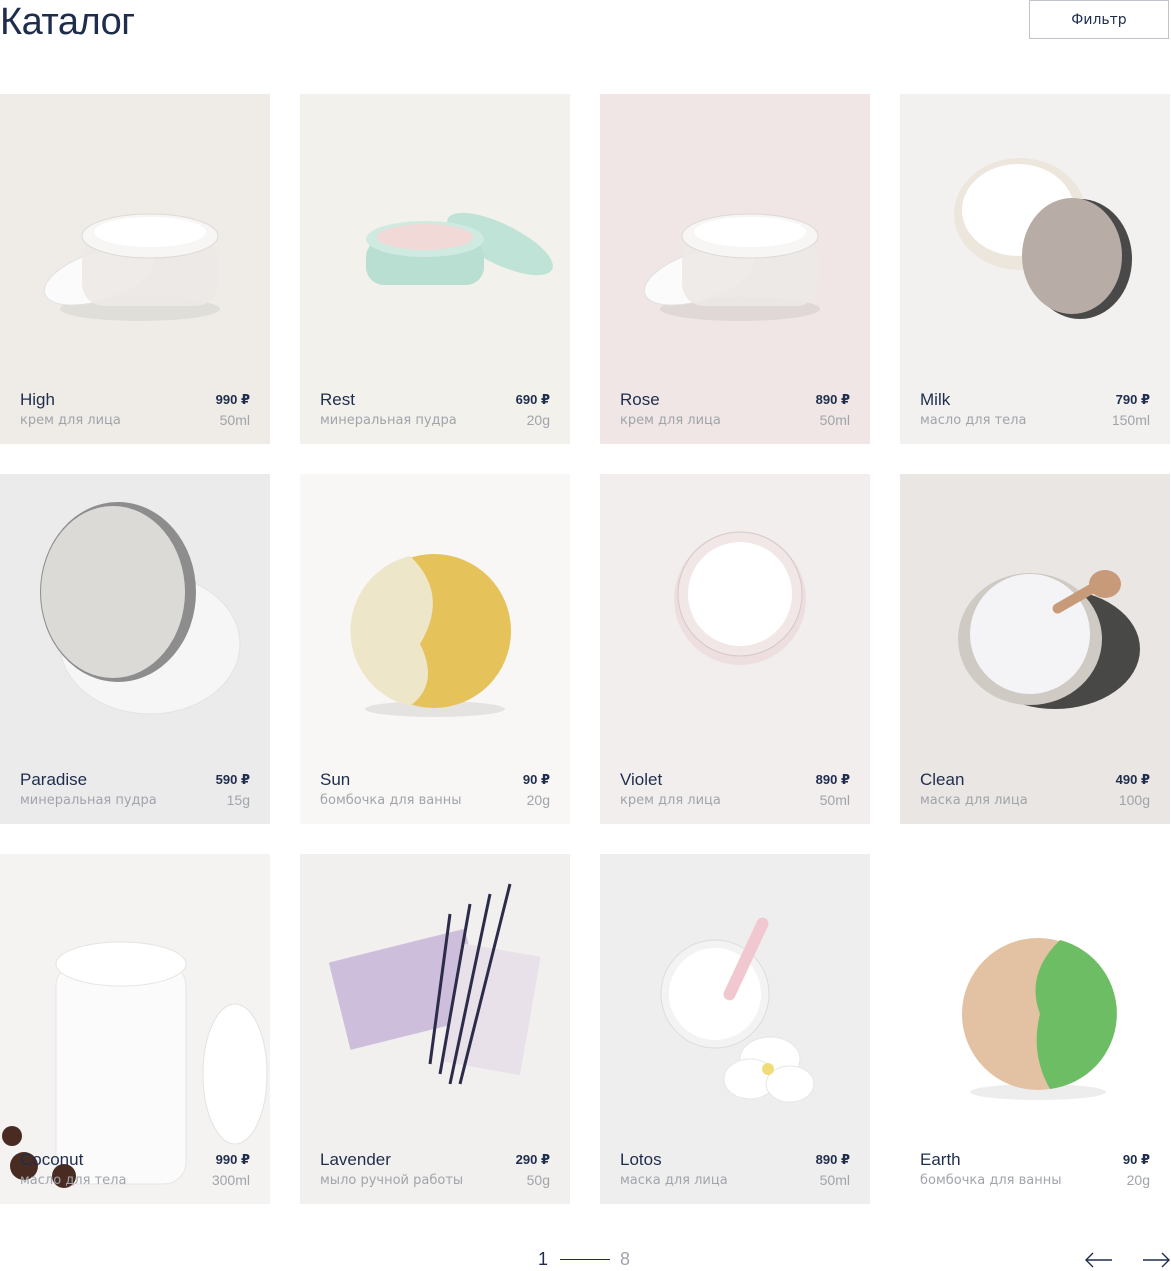  Describe the element at coordinates (37, 399) in the screenshot. I see `product-name: High` at that location.